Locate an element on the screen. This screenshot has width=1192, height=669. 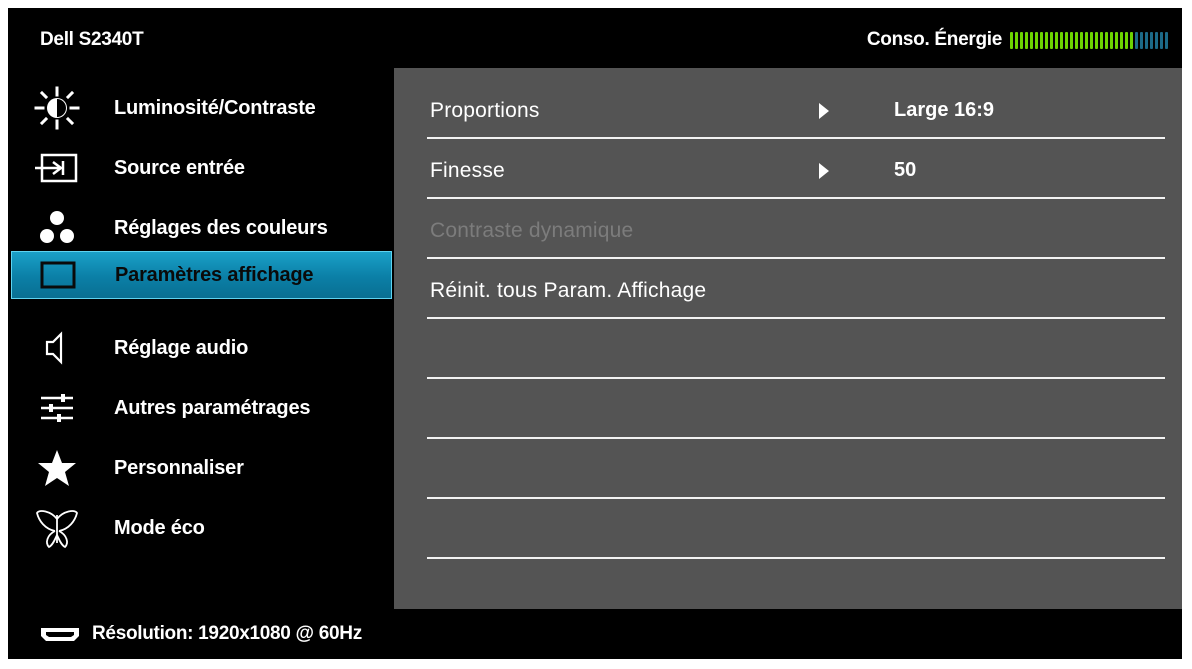
menu-item-label: Mode éco is located at coordinates (159, 527).